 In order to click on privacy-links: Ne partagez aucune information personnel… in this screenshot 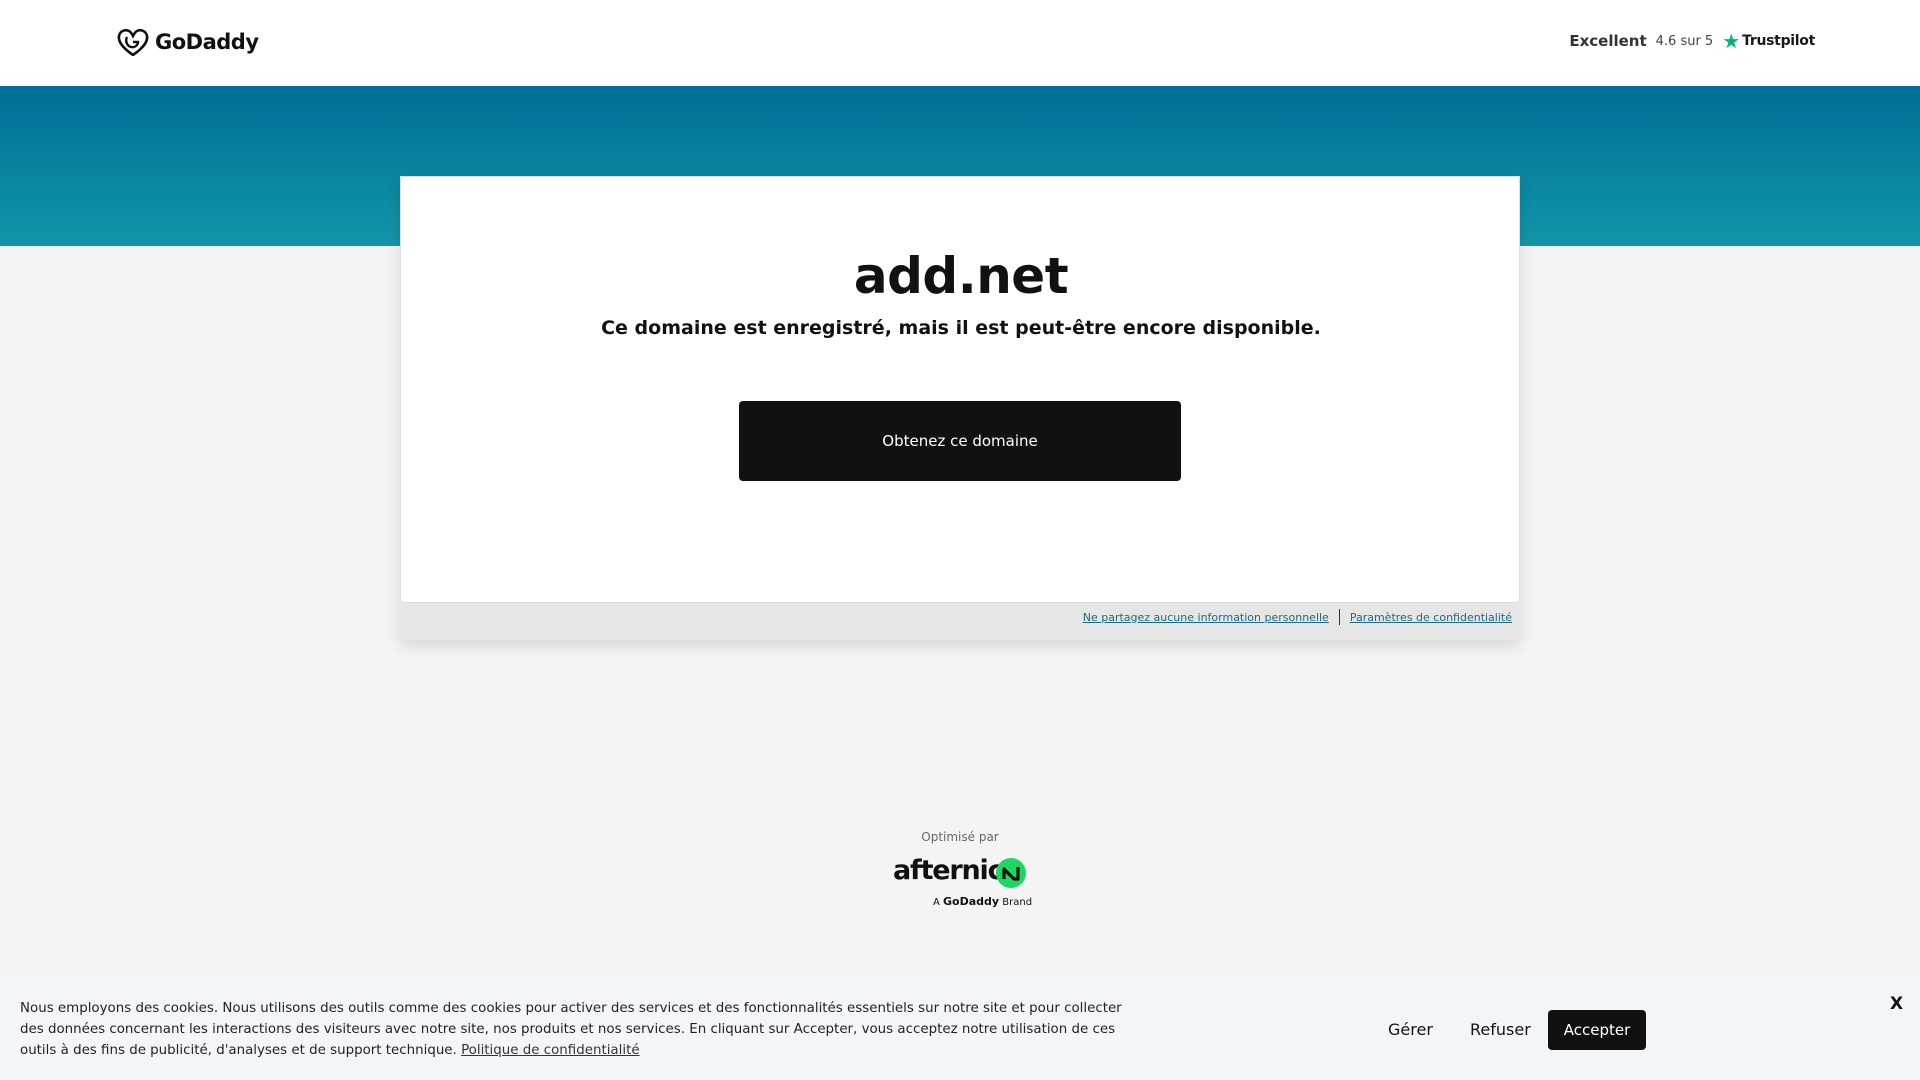, I will do `click(1297, 617)`.